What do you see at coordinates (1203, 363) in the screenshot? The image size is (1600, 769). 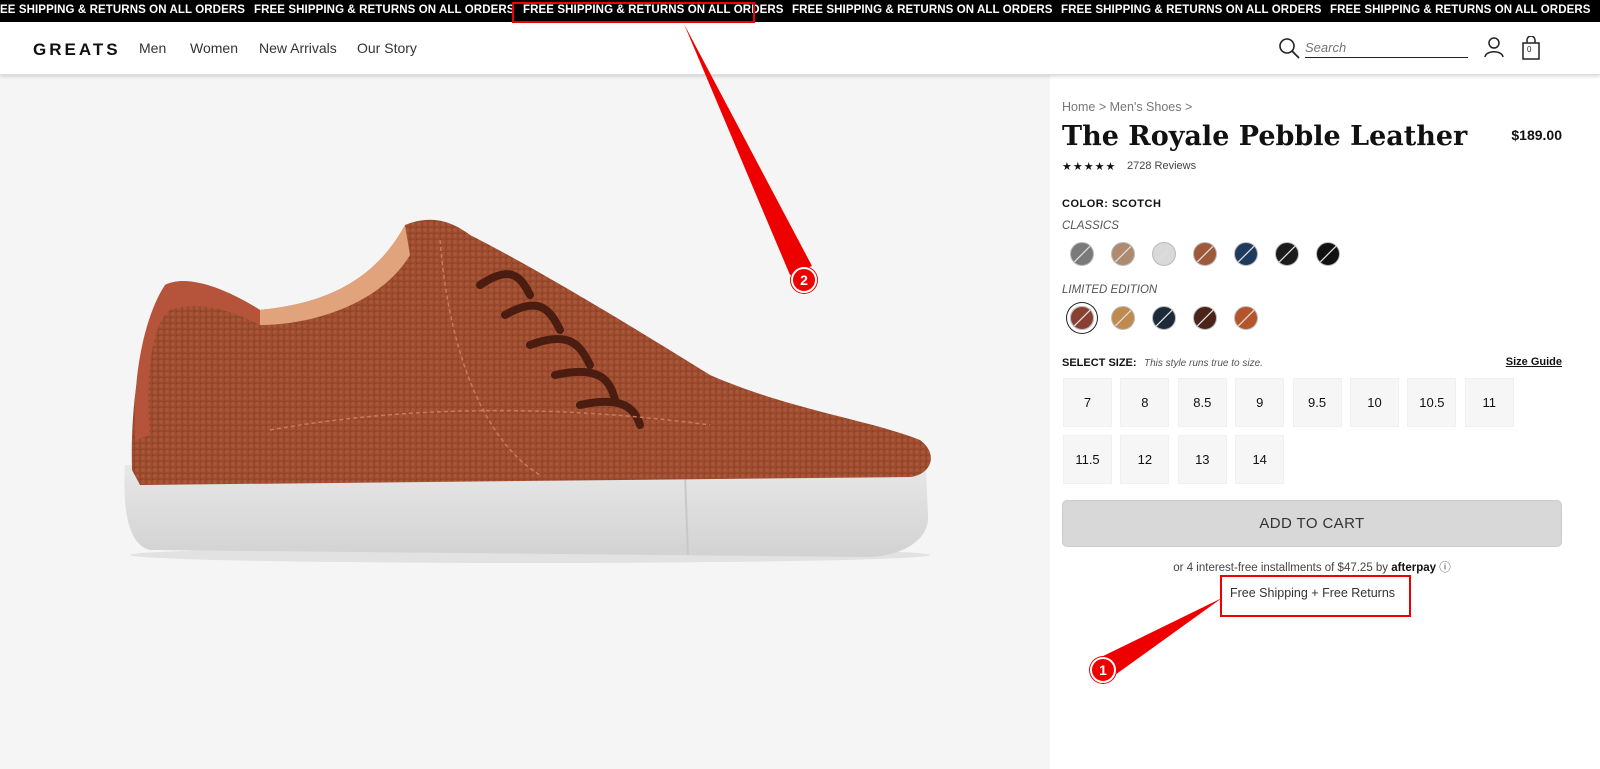 I see `size-note: This style runs true to size.` at bounding box center [1203, 363].